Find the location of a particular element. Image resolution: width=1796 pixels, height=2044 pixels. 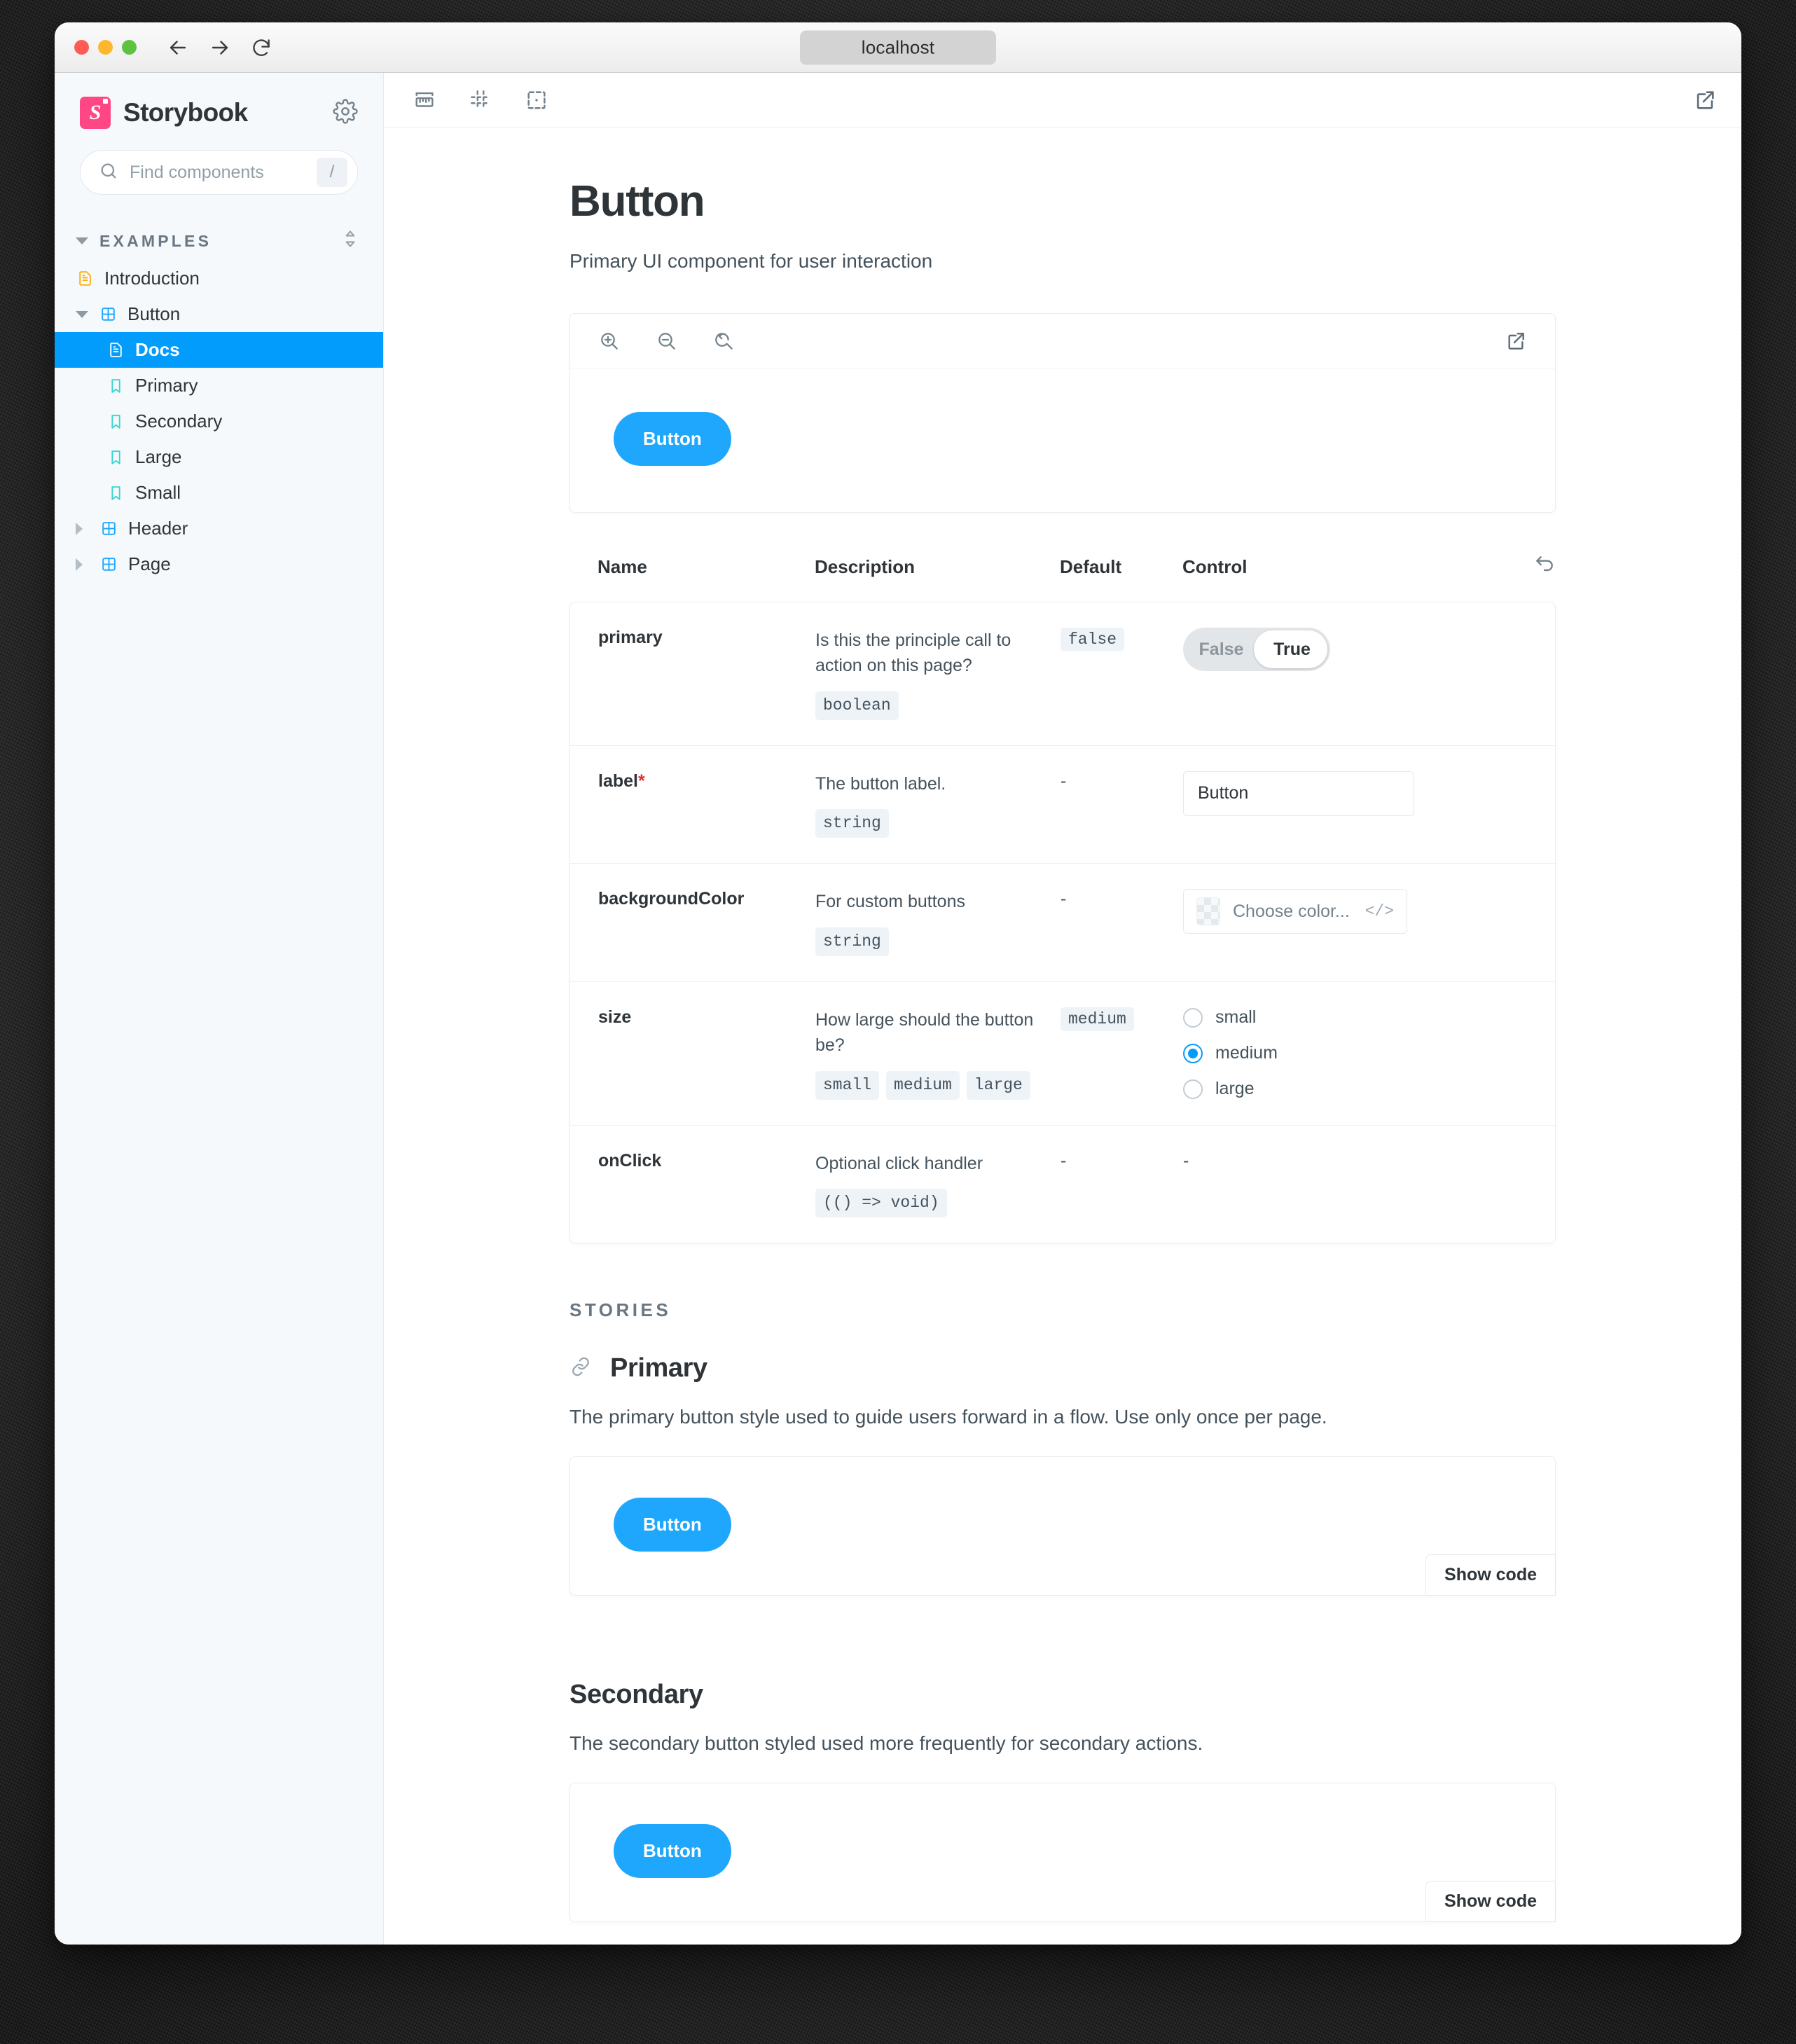

sidebar-item-large: Large is located at coordinates (219, 457).